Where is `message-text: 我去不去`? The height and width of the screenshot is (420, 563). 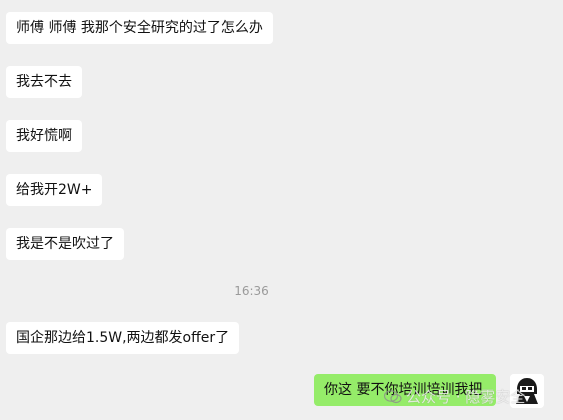
message-text: 我去不去 is located at coordinates (44, 82).